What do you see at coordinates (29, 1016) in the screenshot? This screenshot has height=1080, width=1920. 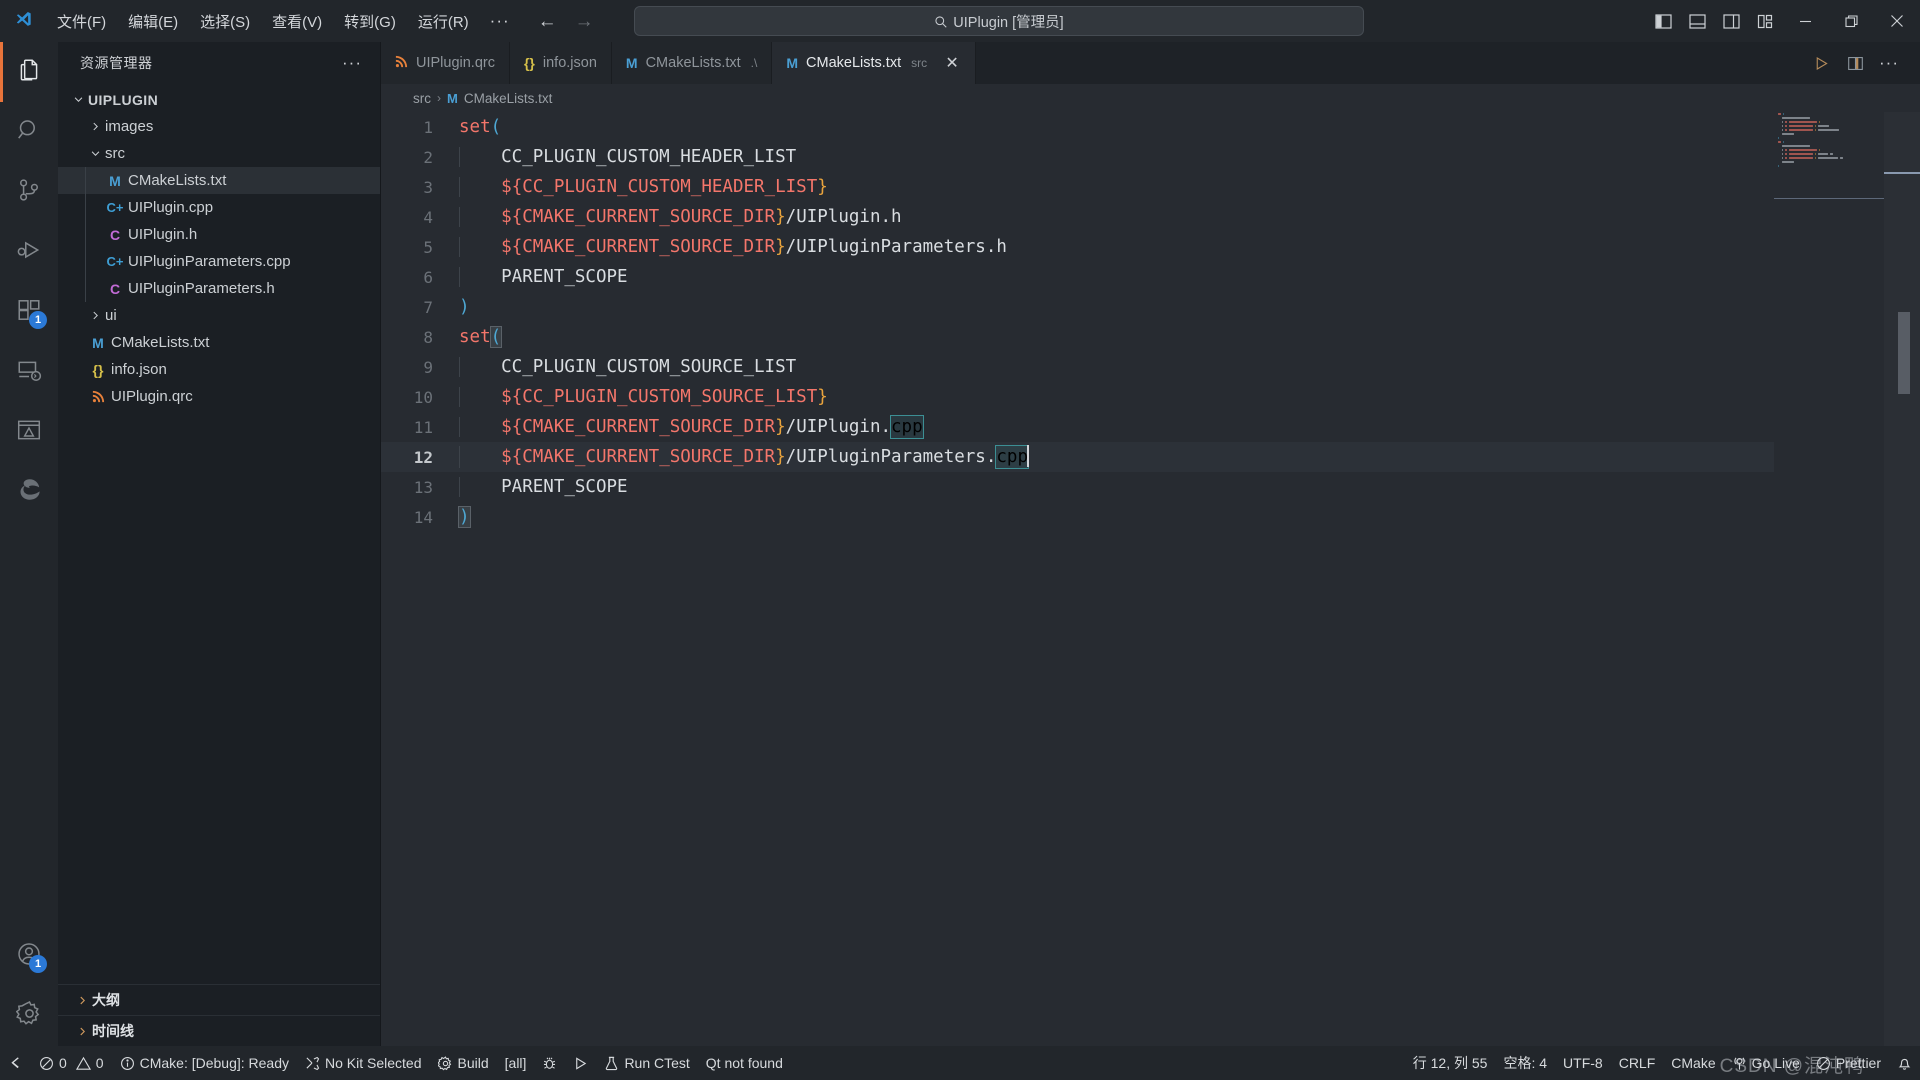 I see `activity-settings` at bounding box center [29, 1016].